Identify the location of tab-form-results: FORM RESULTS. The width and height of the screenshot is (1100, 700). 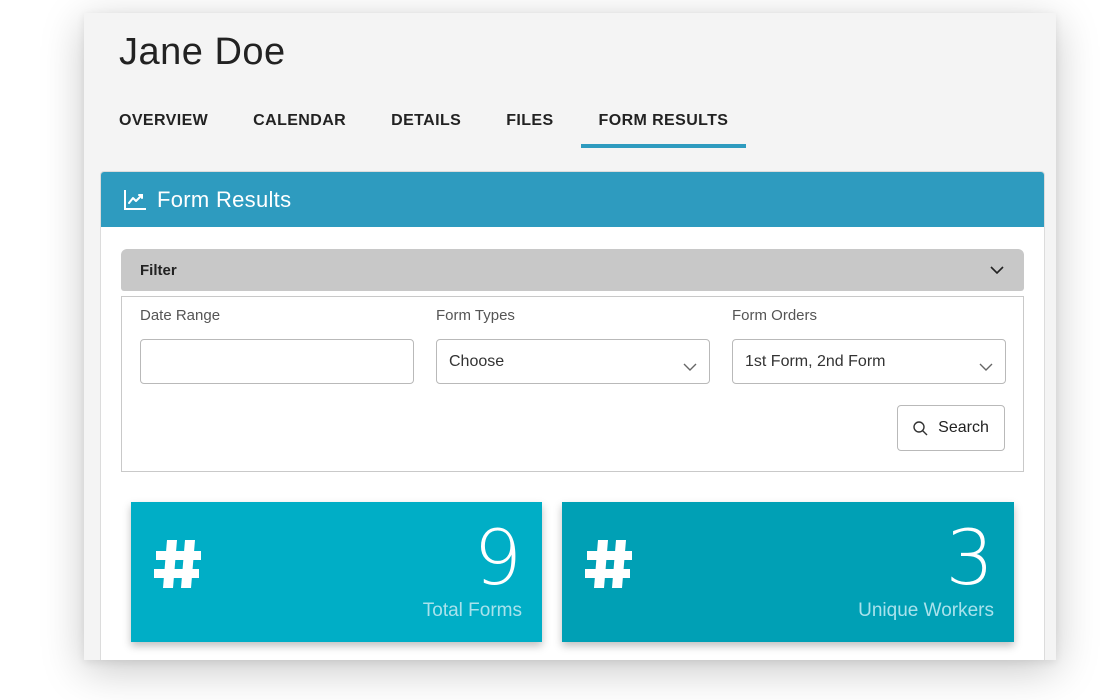
(663, 128).